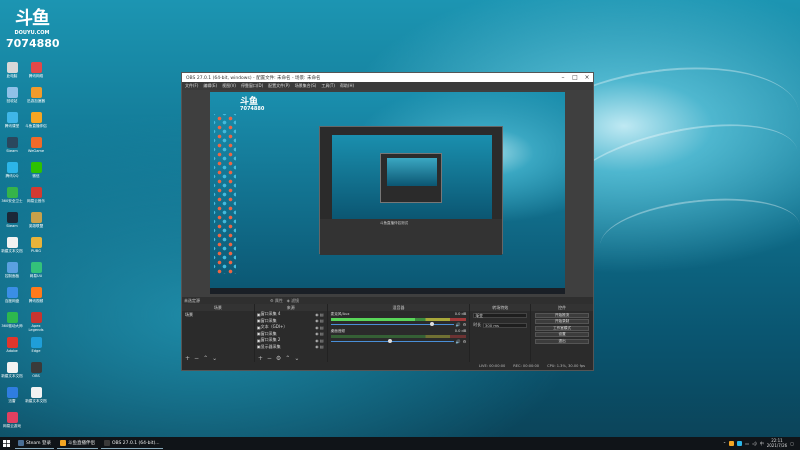  What do you see at coordinates (575, 77) in the screenshot?
I see `maximize-icon: □` at bounding box center [575, 77].